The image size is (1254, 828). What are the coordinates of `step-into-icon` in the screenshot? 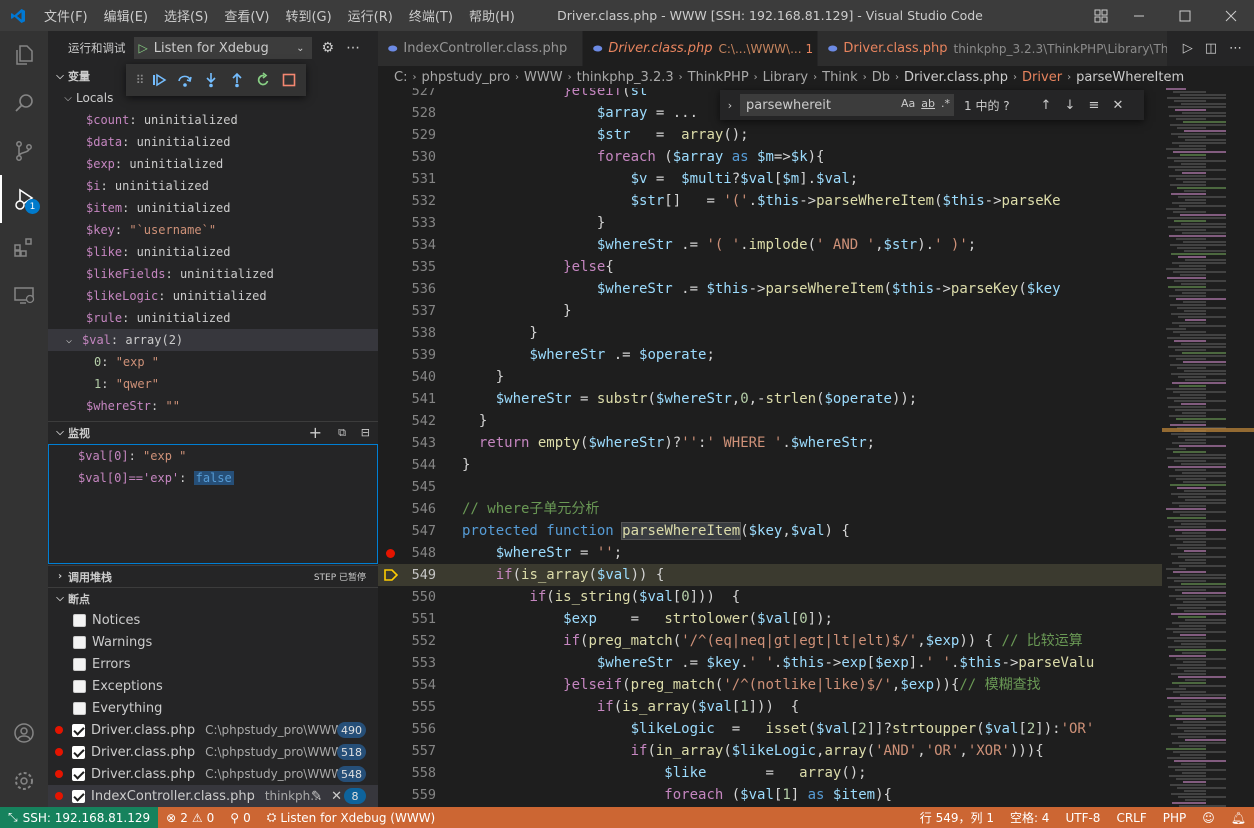 It's located at (211, 80).